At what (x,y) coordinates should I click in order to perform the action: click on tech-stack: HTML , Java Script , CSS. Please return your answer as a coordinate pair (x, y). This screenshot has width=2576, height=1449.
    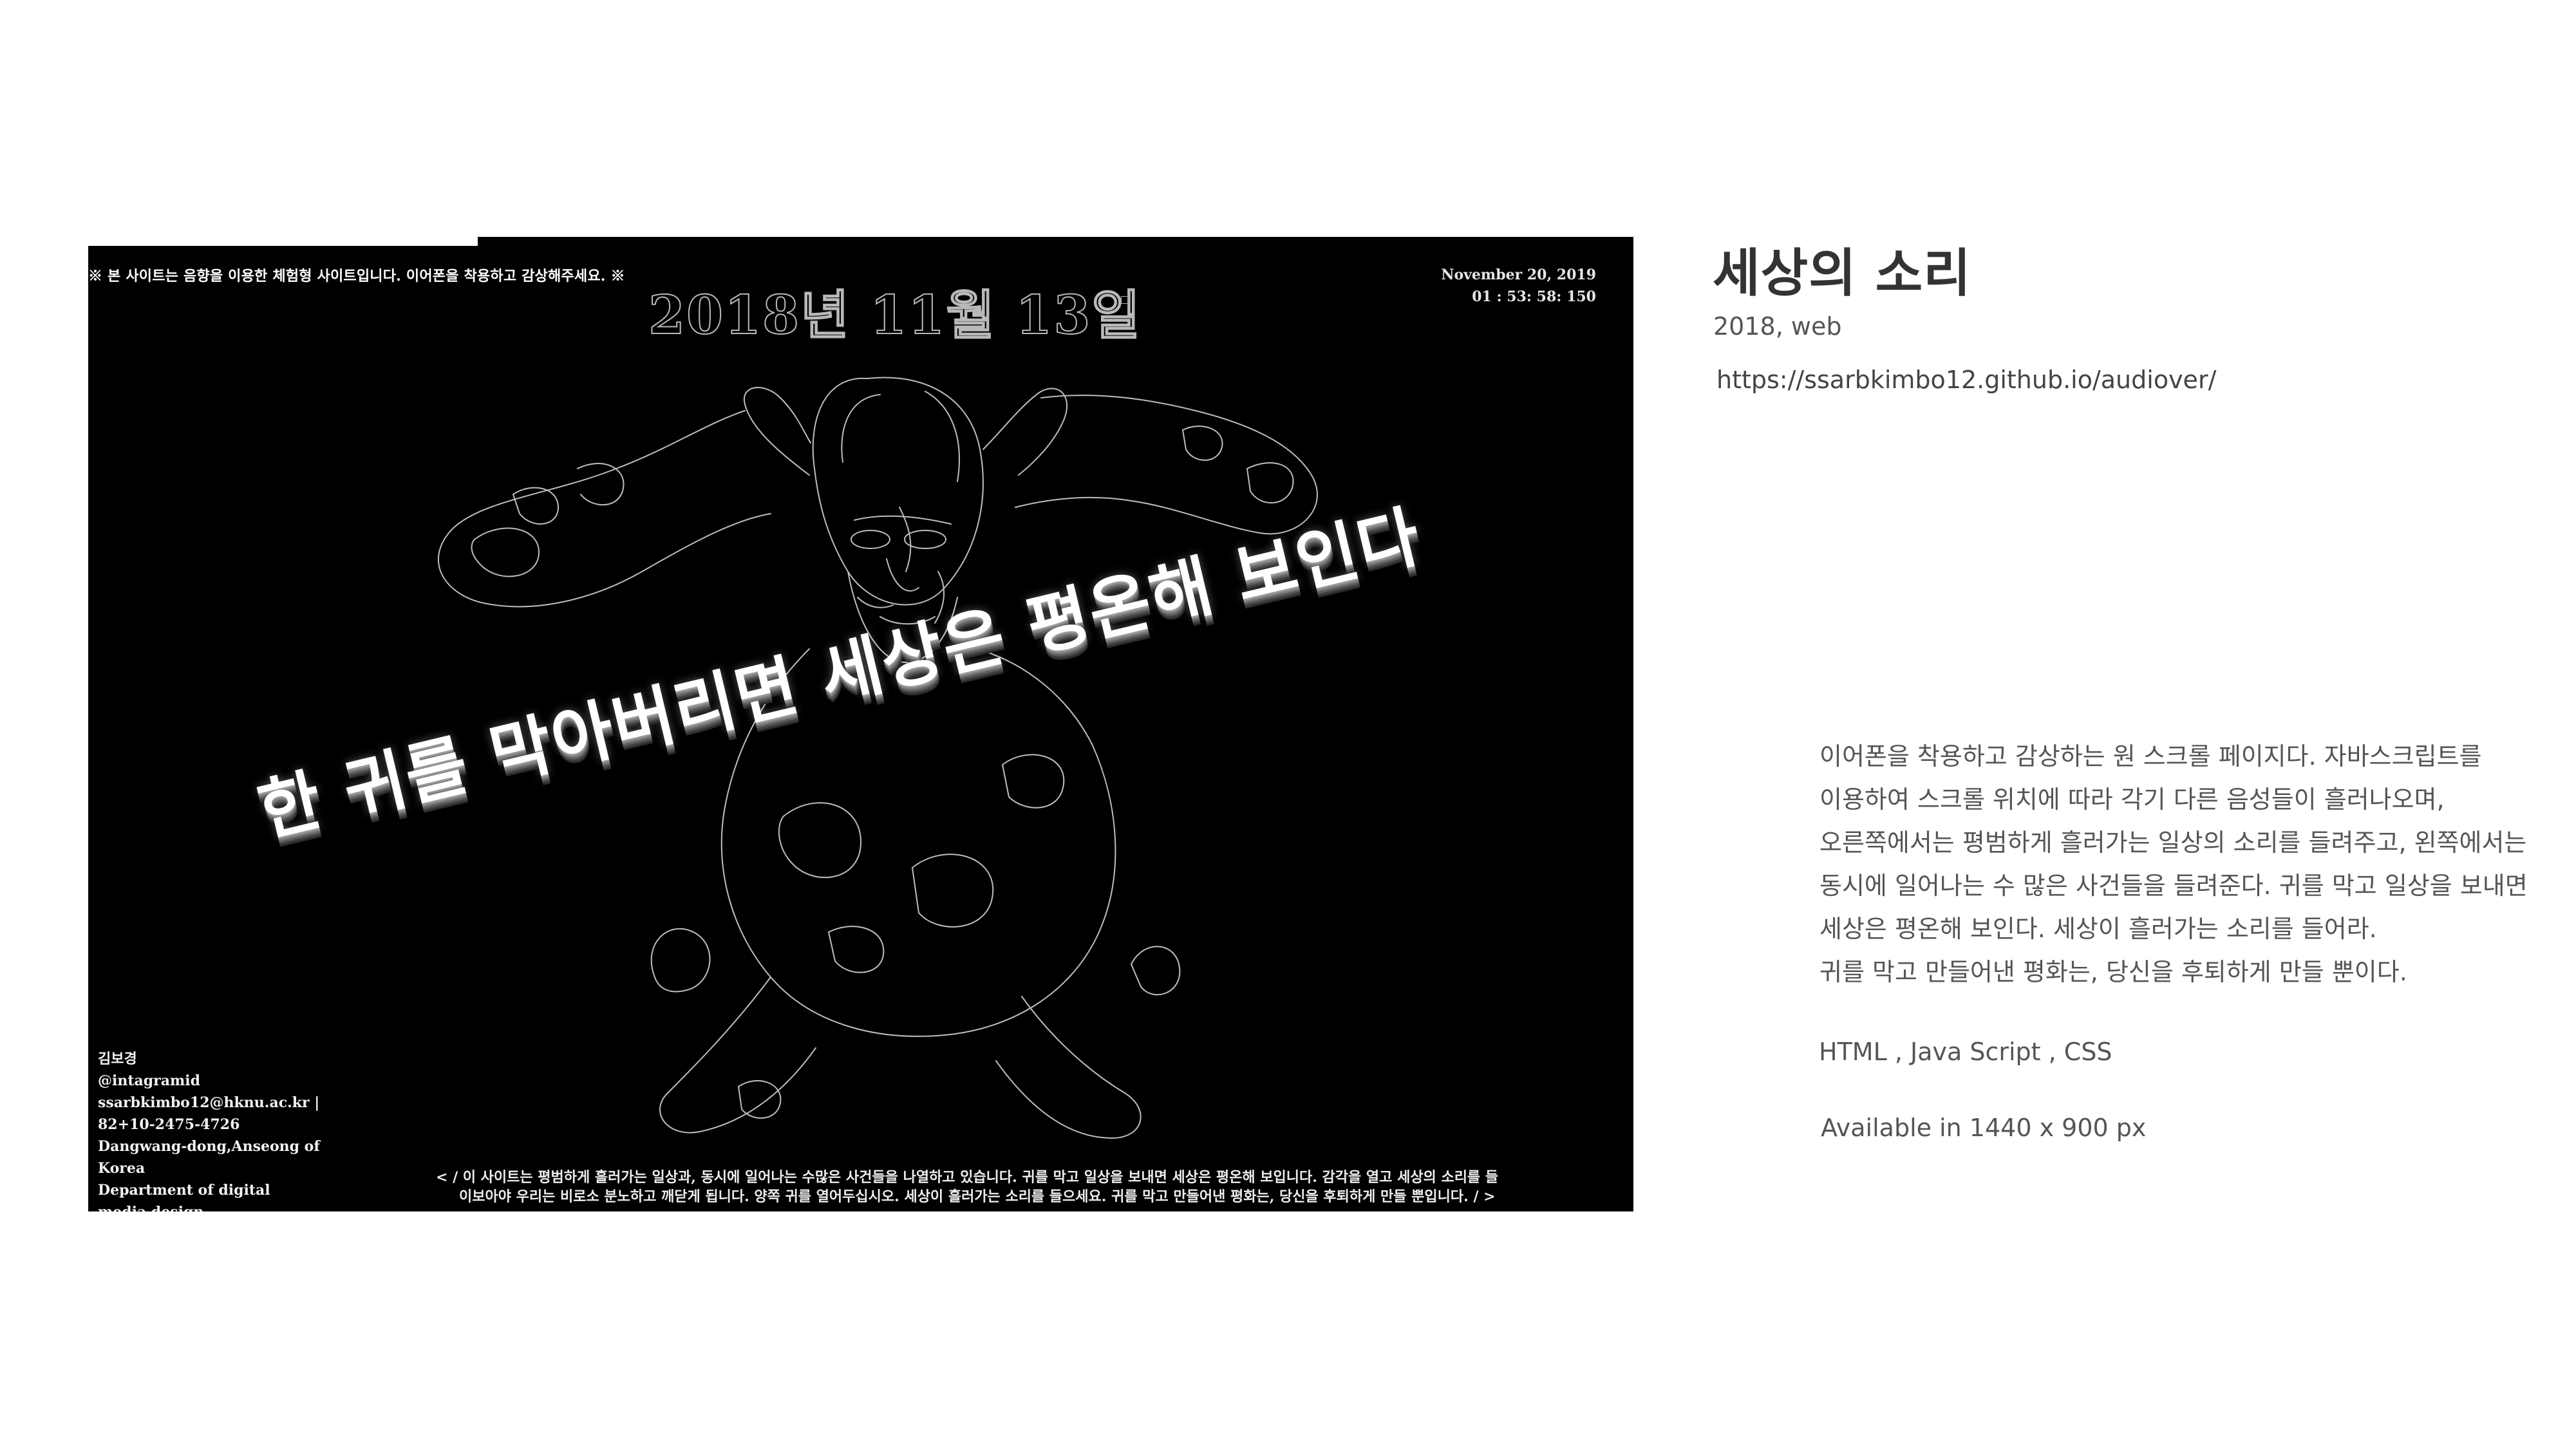
    Looking at the image, I should click on (1965, 1052).